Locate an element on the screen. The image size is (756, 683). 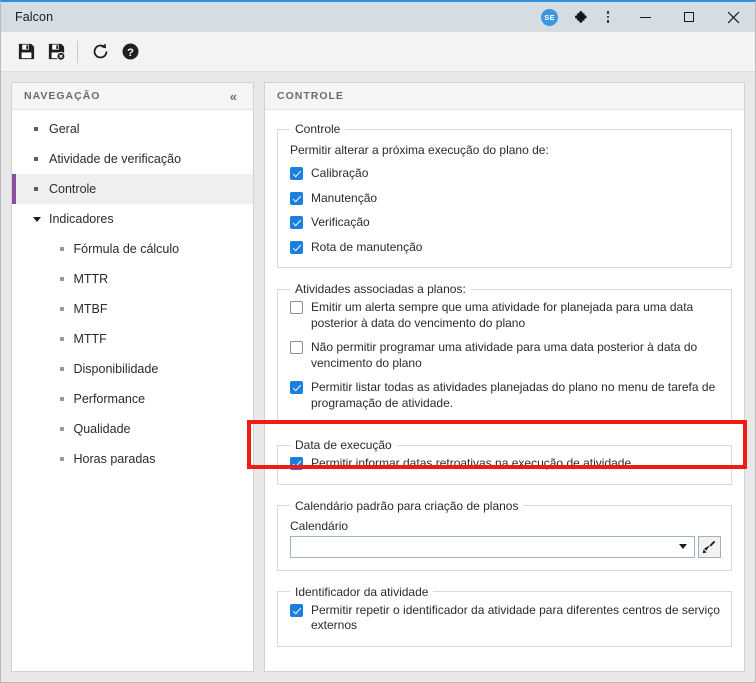
window-title: Falcon is located at coordinates (34, 17).